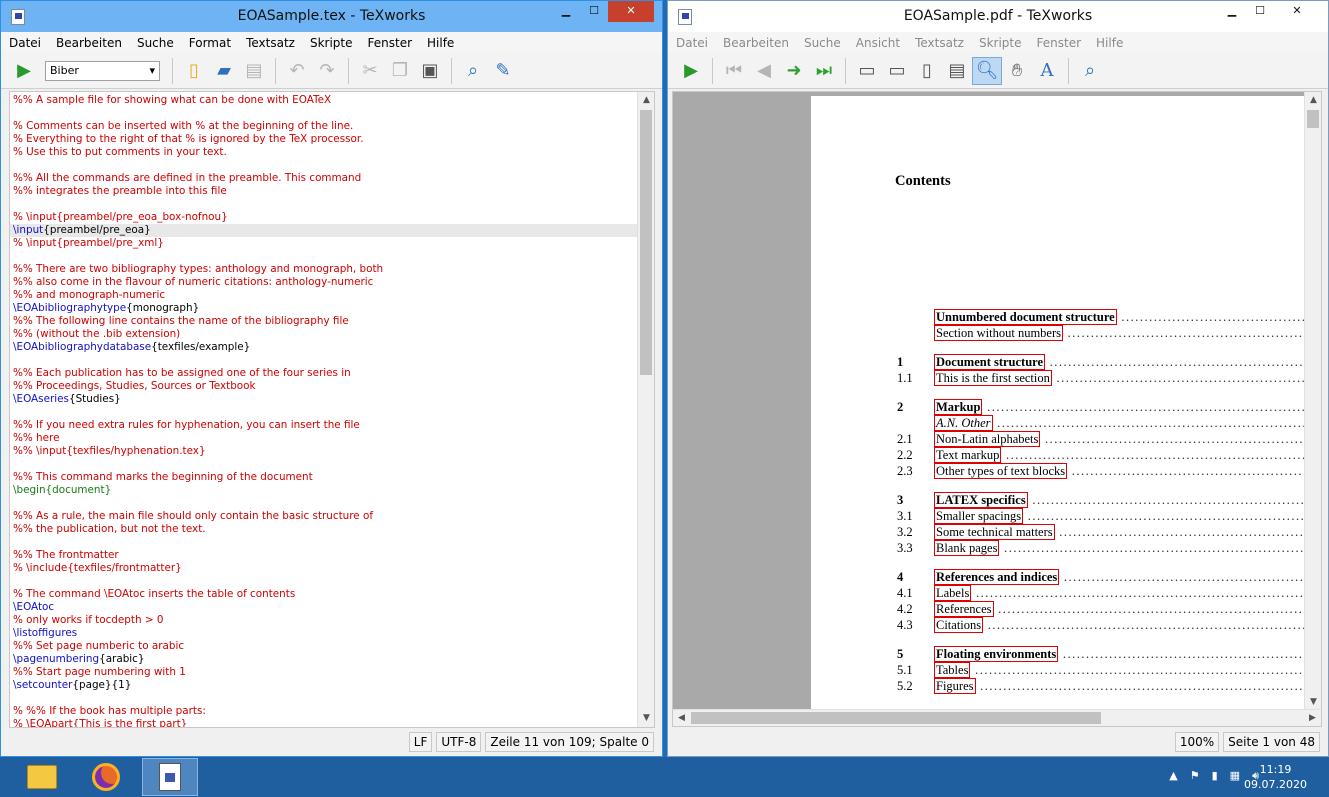 The width and height of the screenshot is (1329, 797). What do you see at coordinates (998, 333) in the screenshot?
I see `toc-link: Section without numbers` at bounding box center [998, 333].